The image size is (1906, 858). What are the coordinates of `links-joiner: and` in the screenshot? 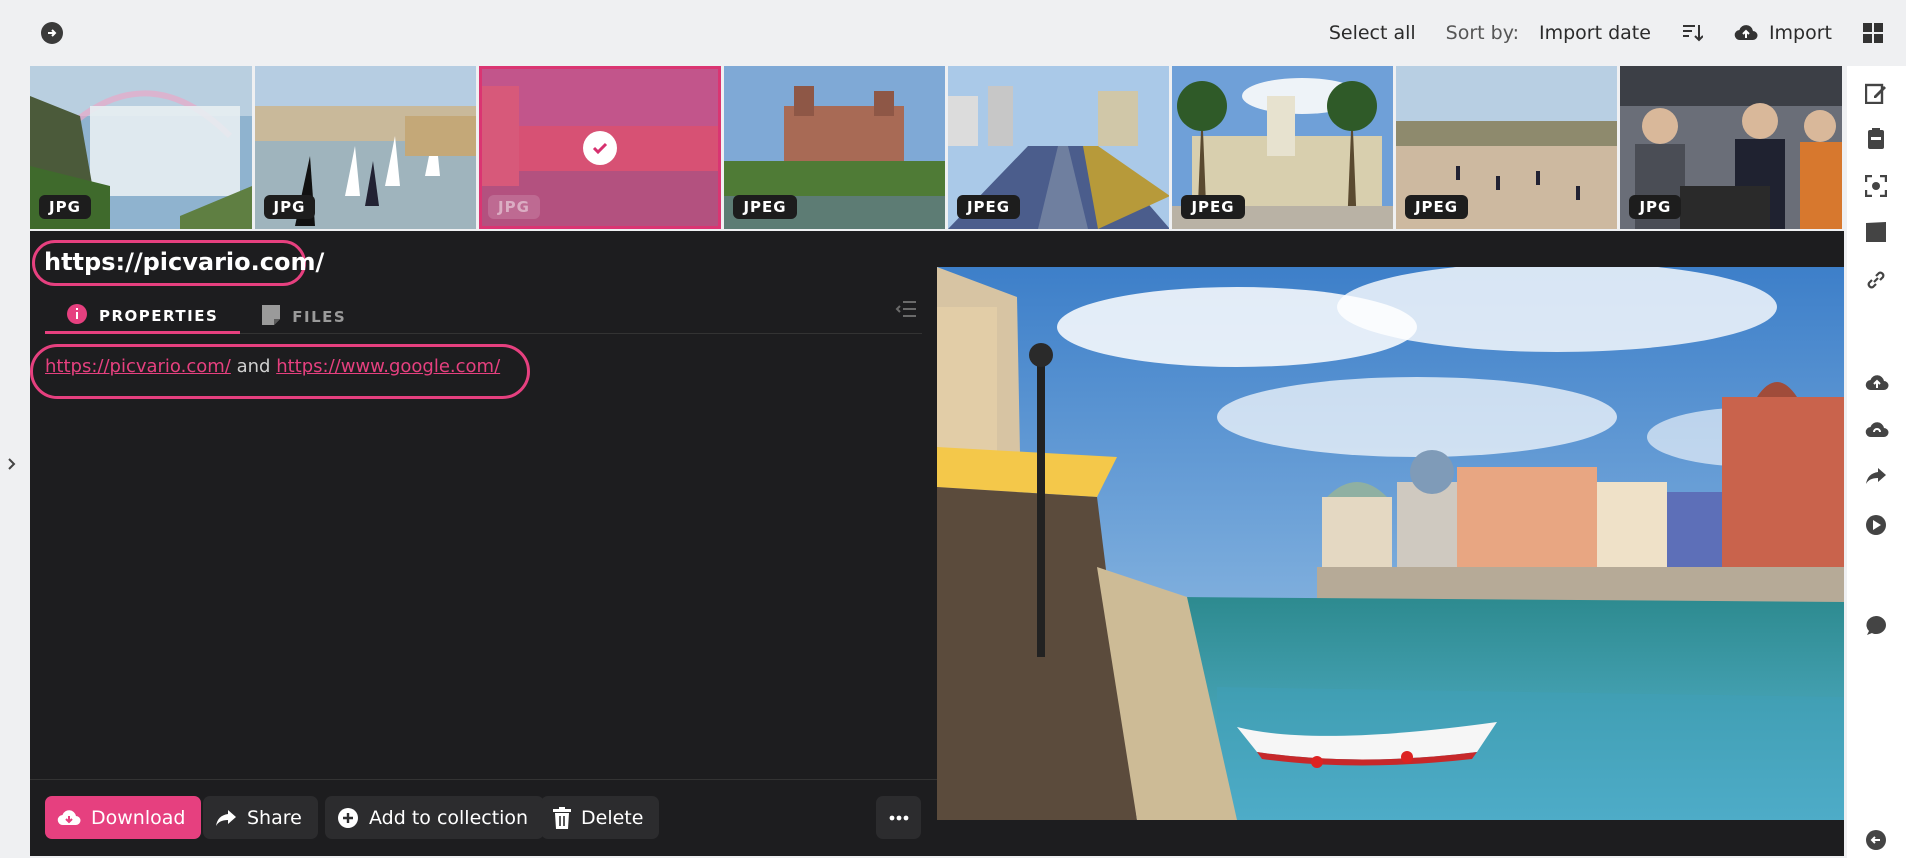 It's located at (253, 366).